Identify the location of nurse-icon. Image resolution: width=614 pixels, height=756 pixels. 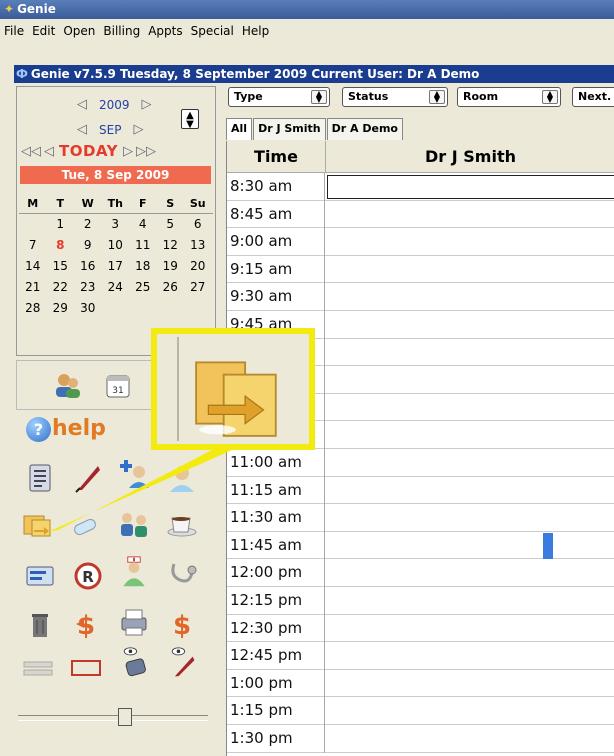
(134, 572).